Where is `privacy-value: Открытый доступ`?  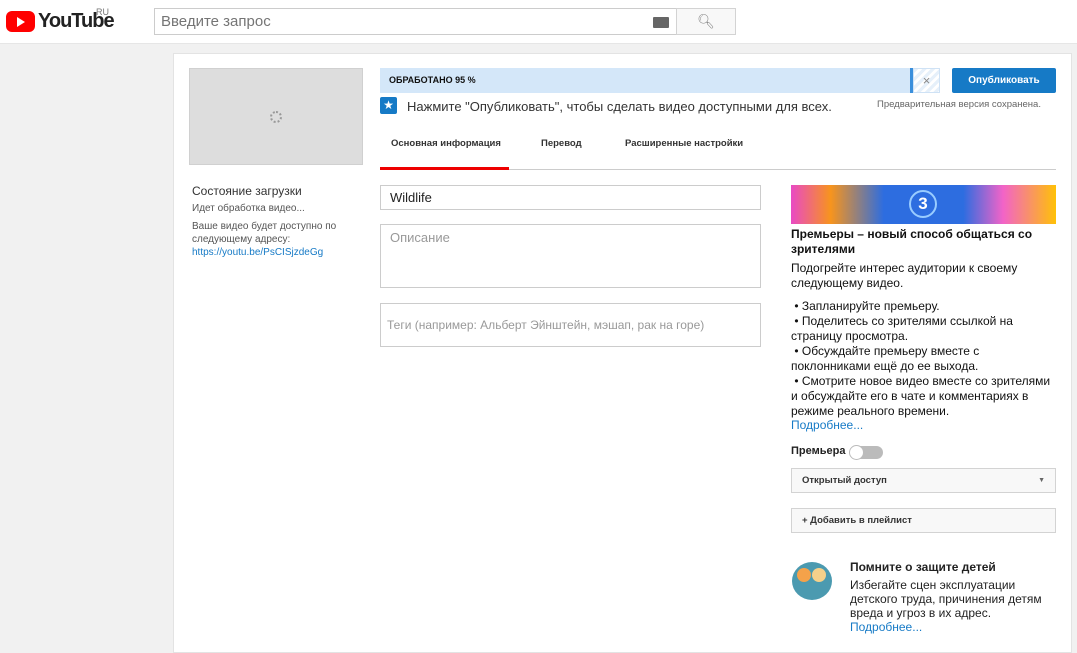
privacy-value: Открытый доступ is located at coordinates (844, 480).